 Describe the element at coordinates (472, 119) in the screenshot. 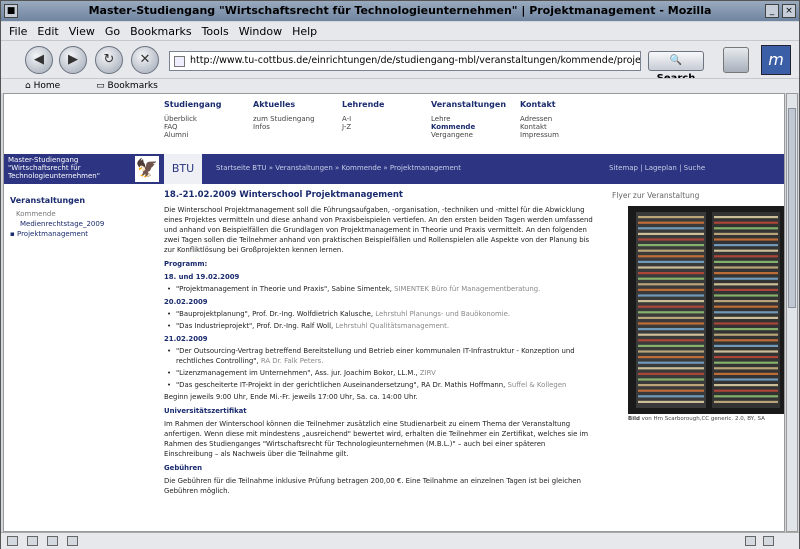

I see `topnav-link: Lehre` at that location.